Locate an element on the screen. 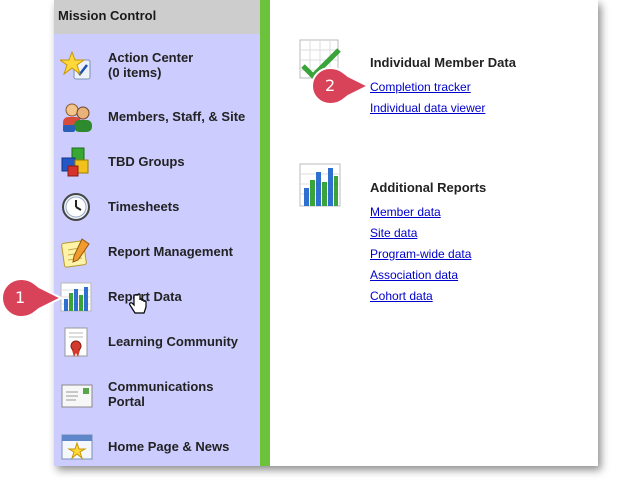 The width and height of the screenshot is (622, 489). clock-icon is located at coordinates (76, 207).